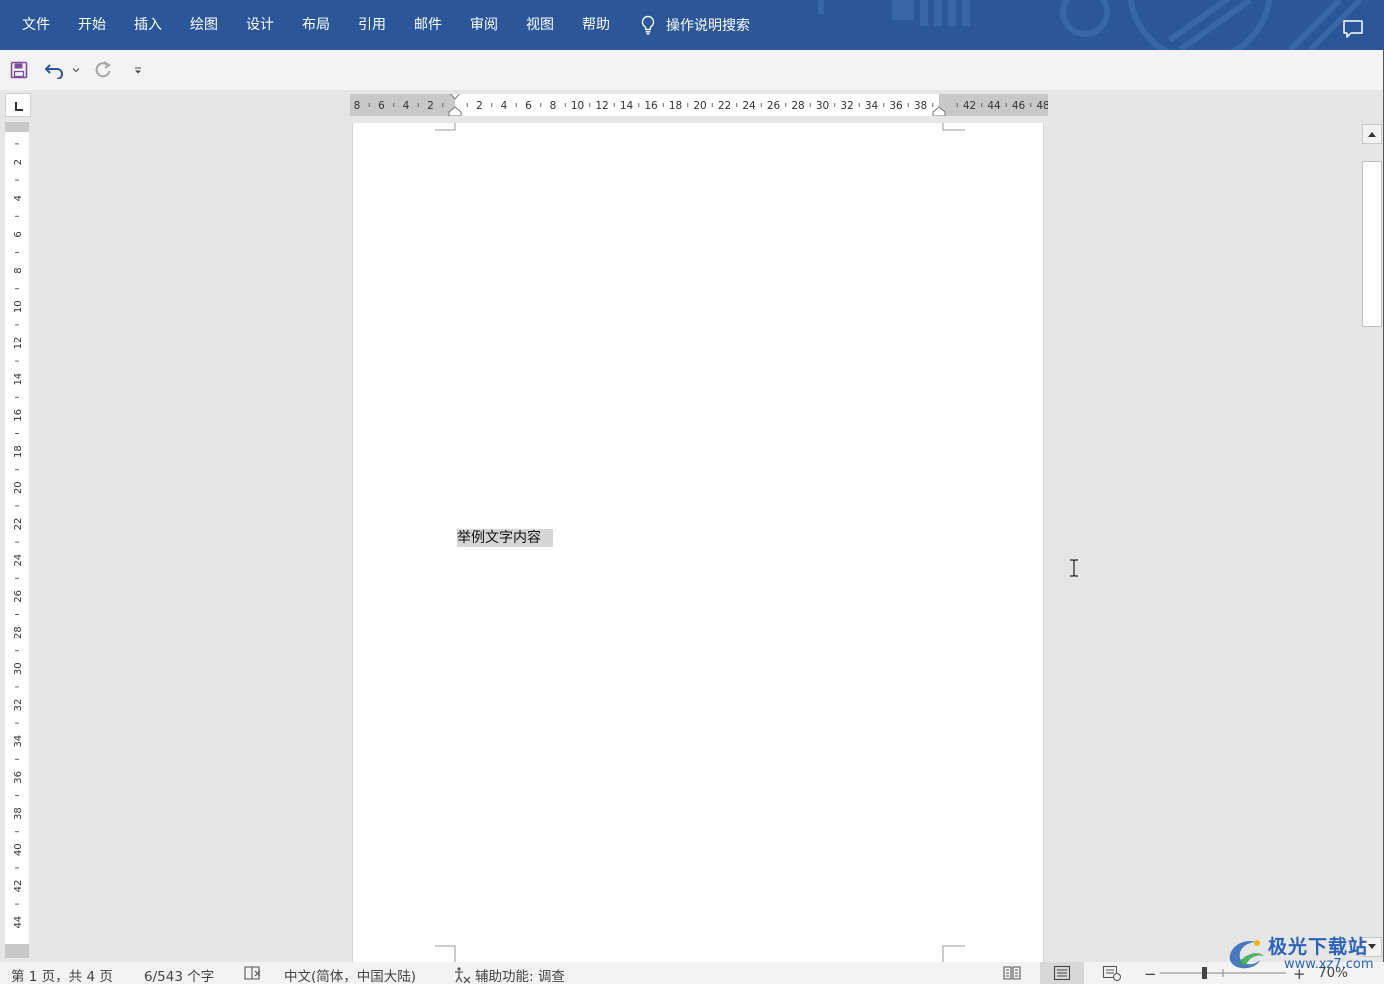 The width and height of the screenshot is (1384, 984). I want to click on tab-view: 视图, so click(540, 25).